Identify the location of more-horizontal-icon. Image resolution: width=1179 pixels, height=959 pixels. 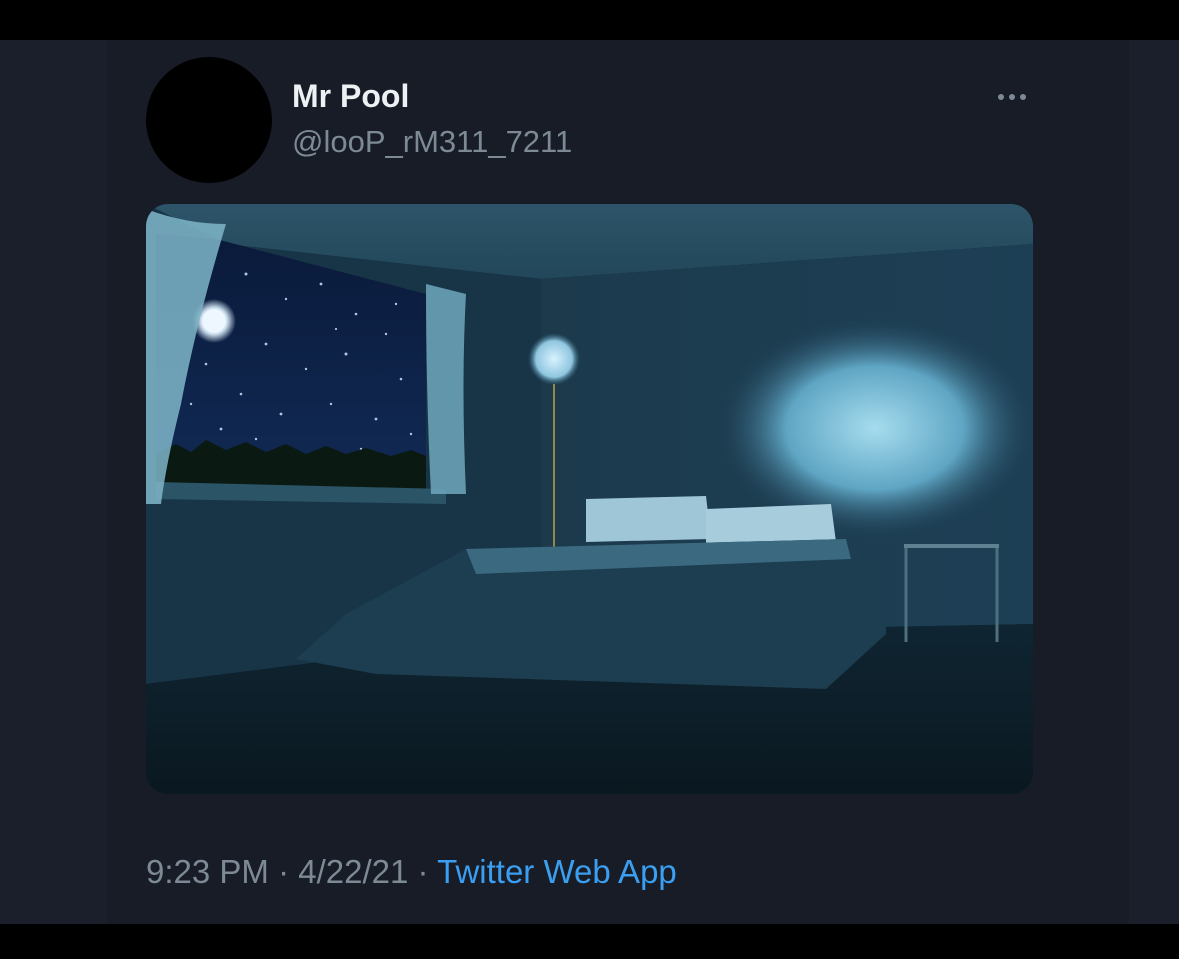
(1012, 97).